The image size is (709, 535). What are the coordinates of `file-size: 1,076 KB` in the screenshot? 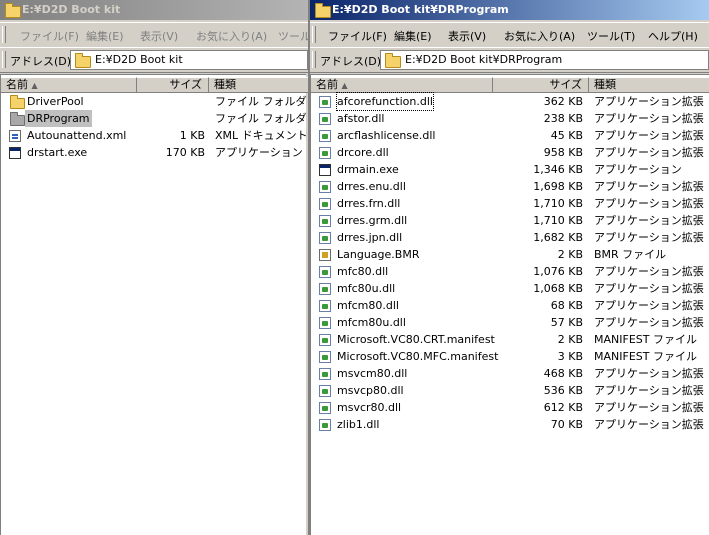 It's located at (558, 271).